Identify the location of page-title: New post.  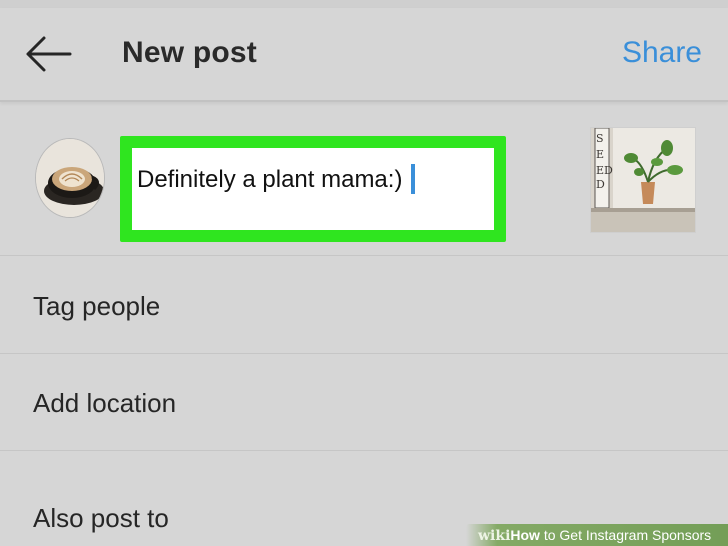
(189, 52).